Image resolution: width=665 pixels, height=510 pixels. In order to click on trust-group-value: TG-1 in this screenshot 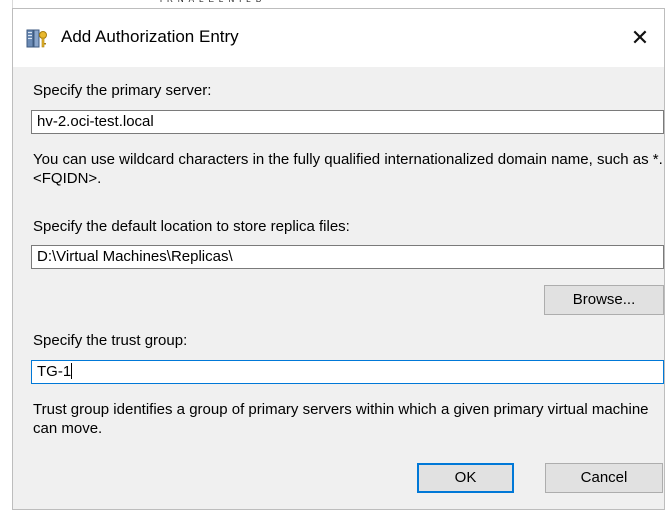, I will do `click(54, 371)`.